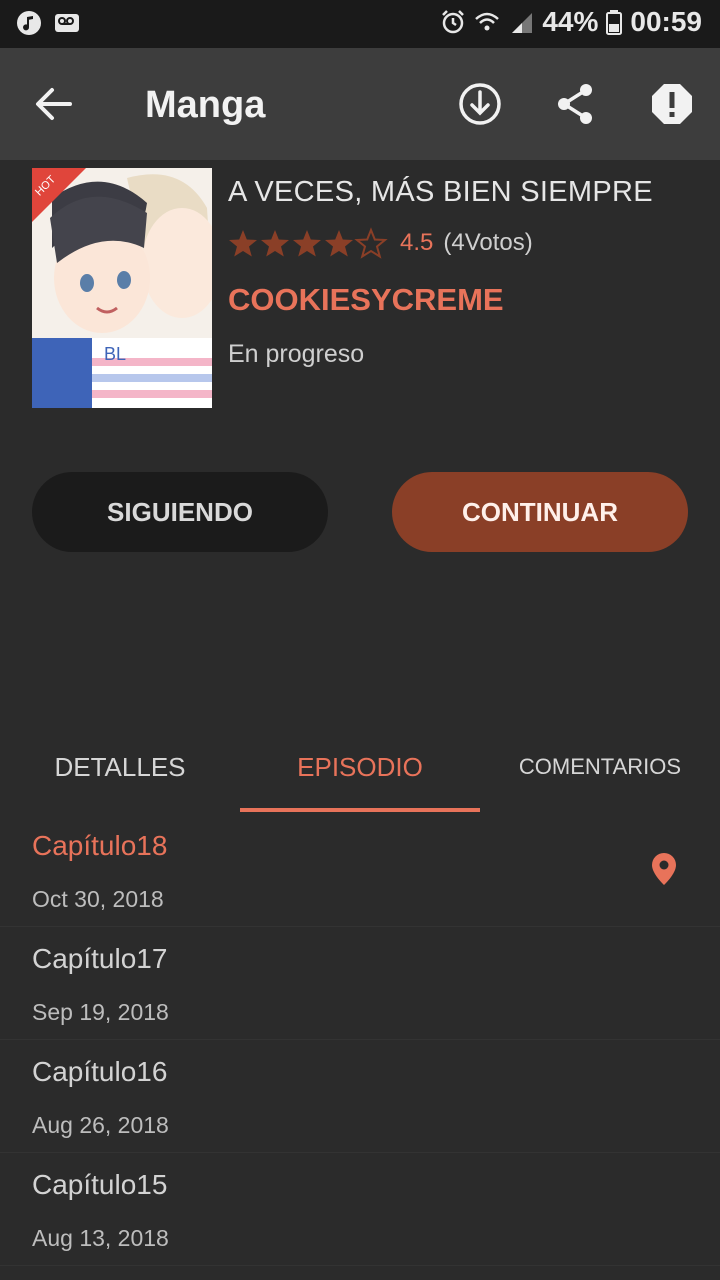 The image size is (720, 1280). What do you see at coordinates (360, 1096) in the screenshot?
I see `list-item: Capítulo16 Aug 26, 2018` at bounding box center [360, 1096].